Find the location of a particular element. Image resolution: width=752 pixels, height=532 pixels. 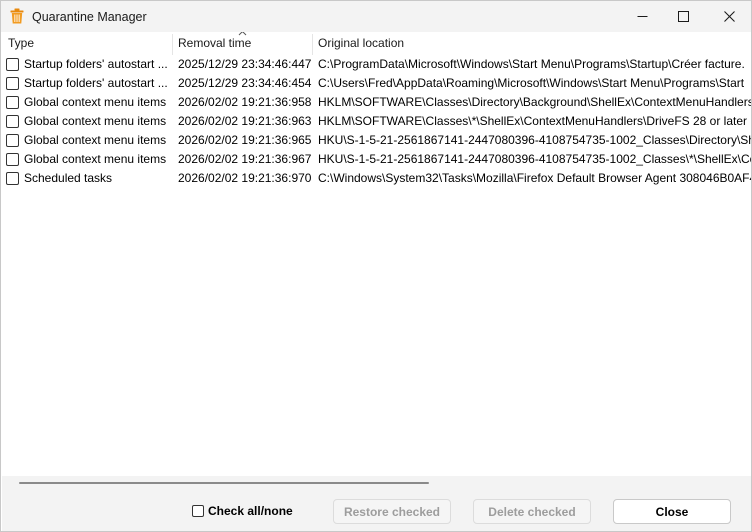

check-all-label: Check all/none is located at coordinates (250, 511).